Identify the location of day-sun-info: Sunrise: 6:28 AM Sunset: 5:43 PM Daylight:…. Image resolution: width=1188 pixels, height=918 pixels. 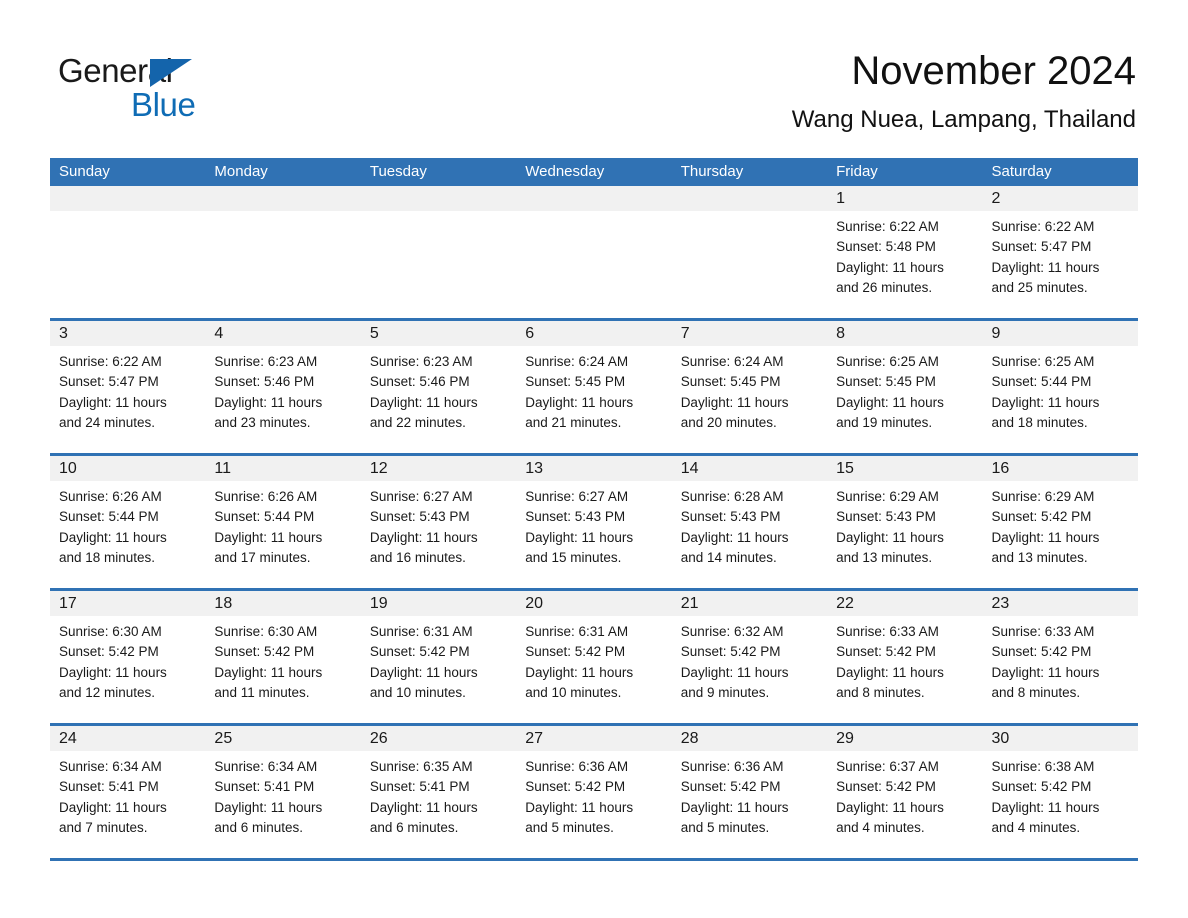
(749, 524).